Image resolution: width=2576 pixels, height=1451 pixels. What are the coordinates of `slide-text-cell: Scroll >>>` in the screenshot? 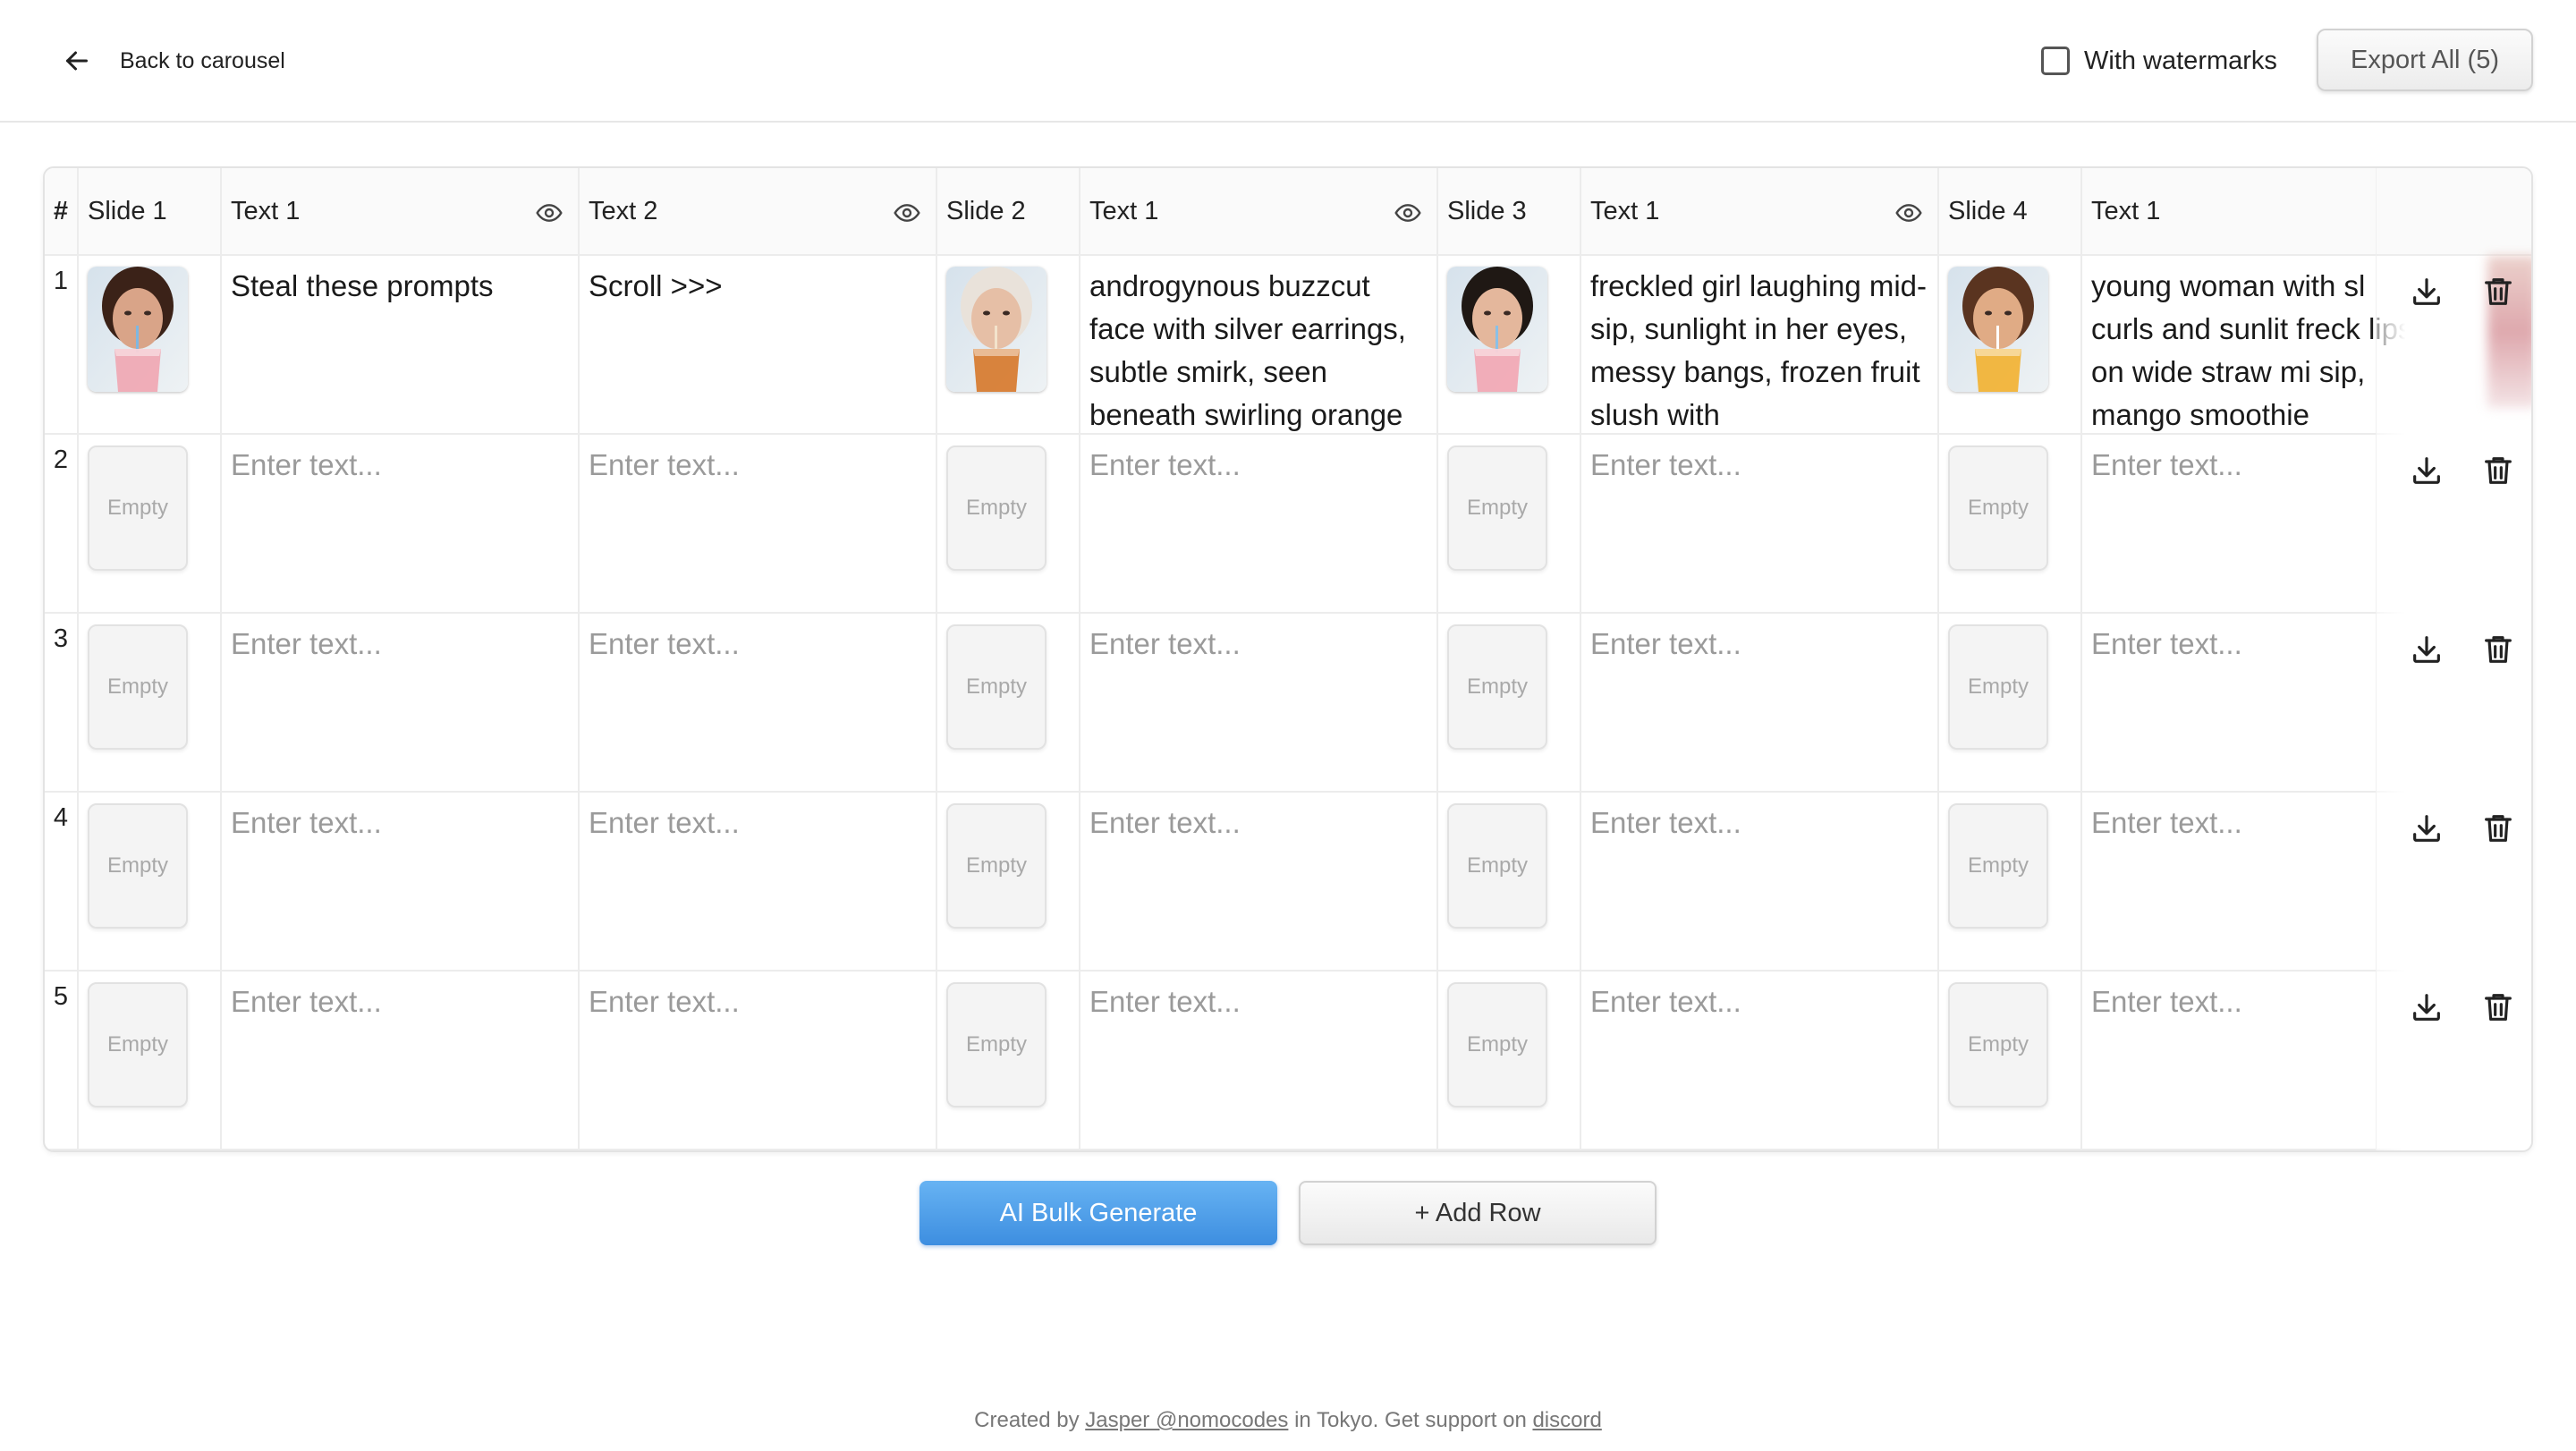 It's located at (758, 345).